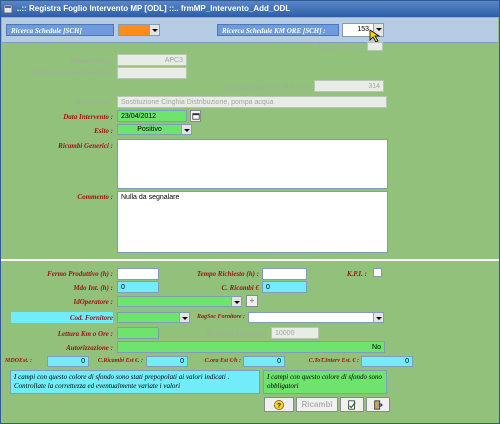  Describe the element at coordinates (149, 129) in the screenshot. I see `esito-value: Positivo` at that location.